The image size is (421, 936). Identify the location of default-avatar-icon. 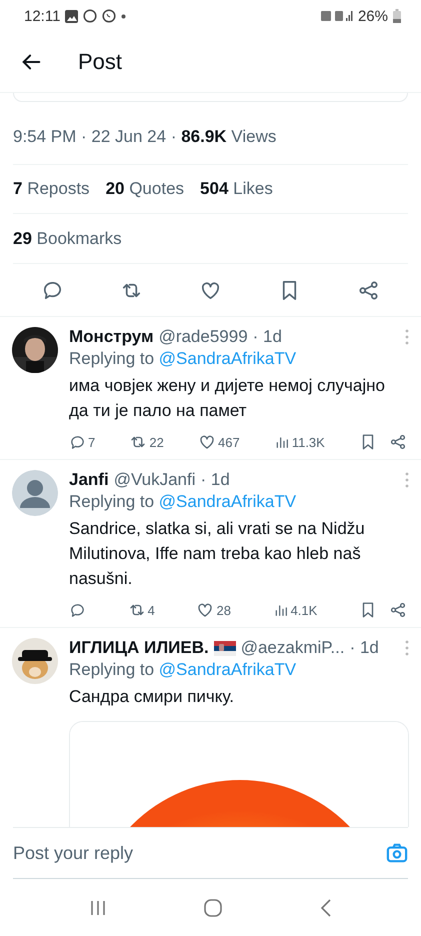
(35, 493).